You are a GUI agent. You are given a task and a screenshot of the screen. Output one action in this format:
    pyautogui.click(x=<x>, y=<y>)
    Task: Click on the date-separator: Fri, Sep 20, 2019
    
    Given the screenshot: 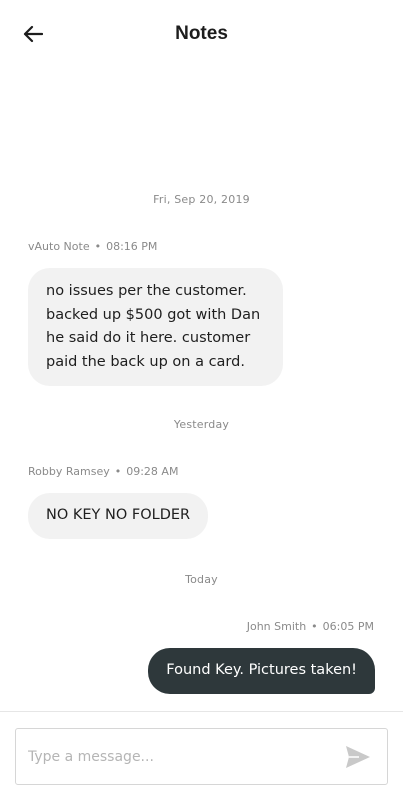 What is the action you would take?
    pyautogui.click(x=201, y=199)
    